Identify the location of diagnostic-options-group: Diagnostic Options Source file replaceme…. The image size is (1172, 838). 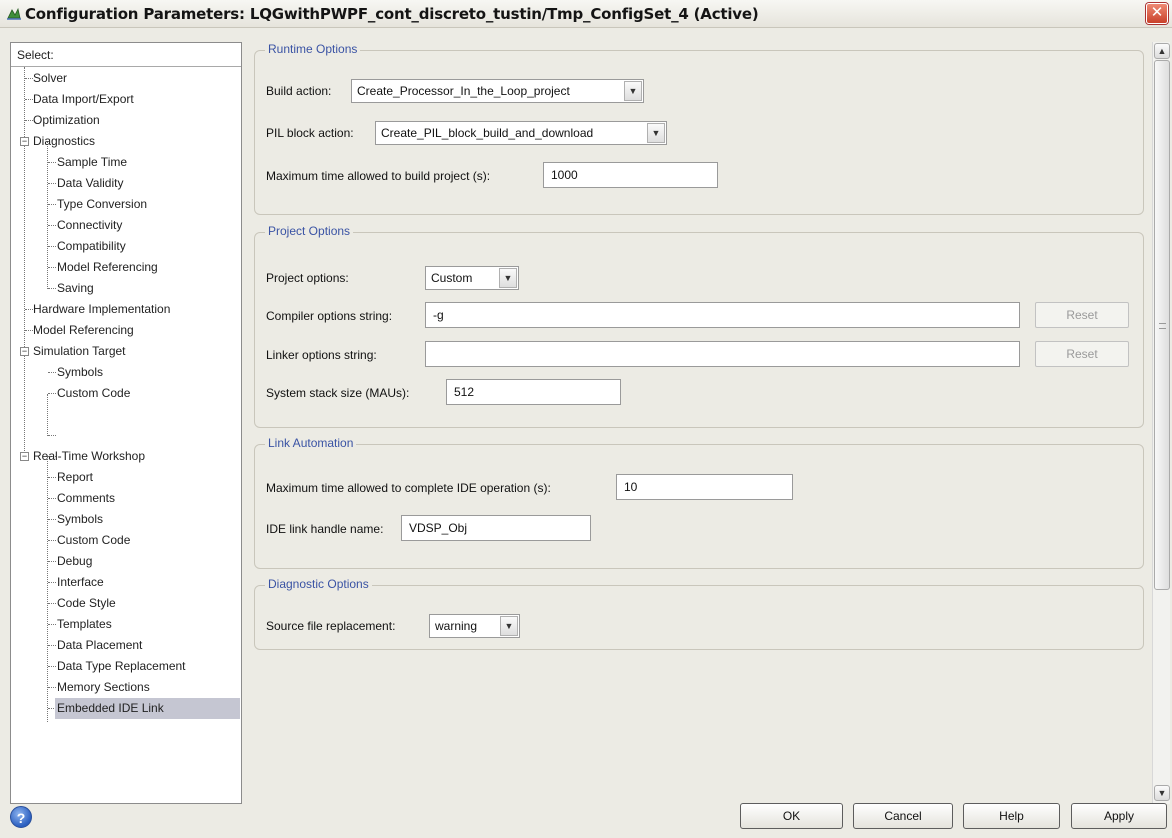
(699, 613).